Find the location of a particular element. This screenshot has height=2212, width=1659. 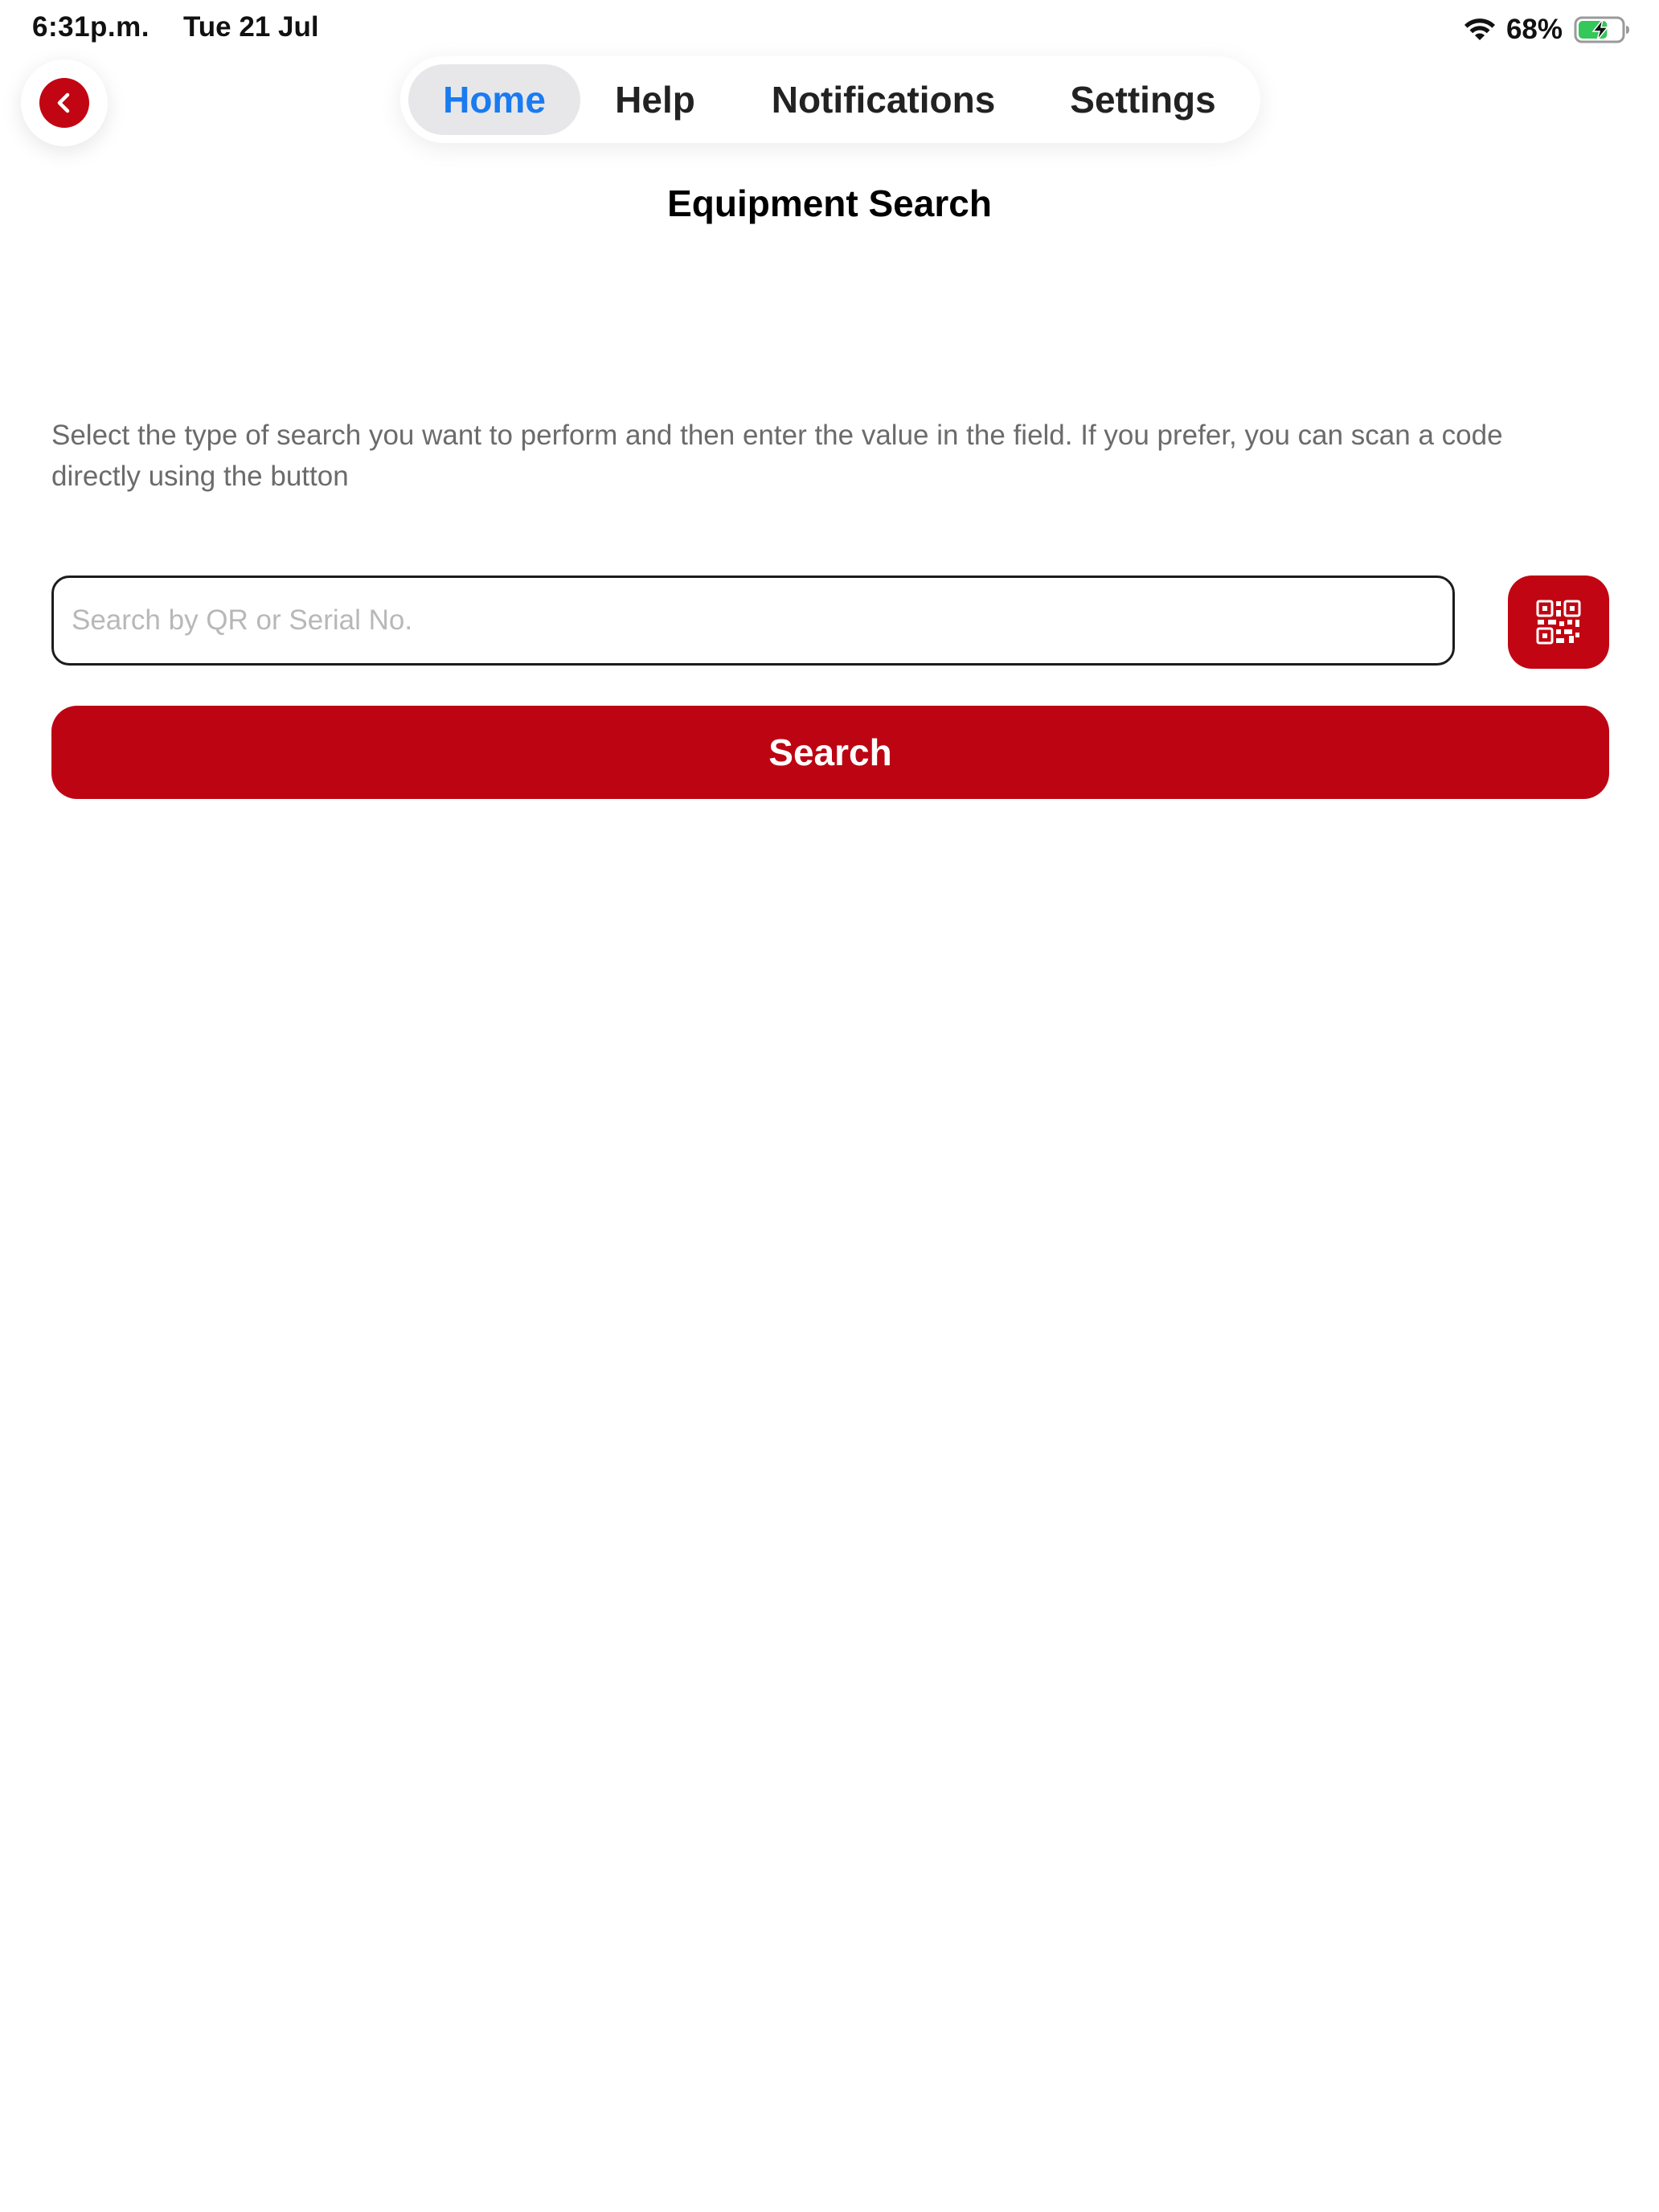

back-button is located at coordinates (64, 102).